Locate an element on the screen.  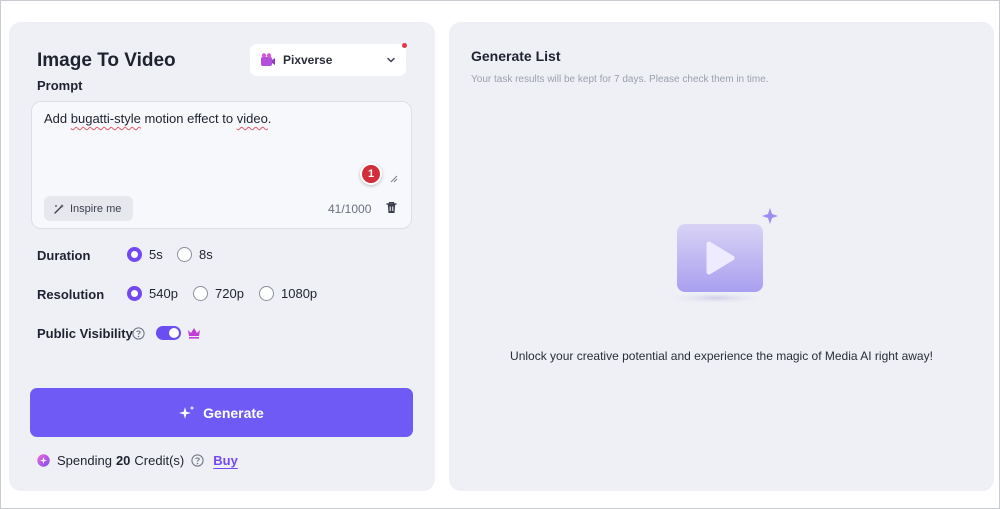
spending-row: Spending 20 Credit(s) Buy is located at coordinates (137, 460).